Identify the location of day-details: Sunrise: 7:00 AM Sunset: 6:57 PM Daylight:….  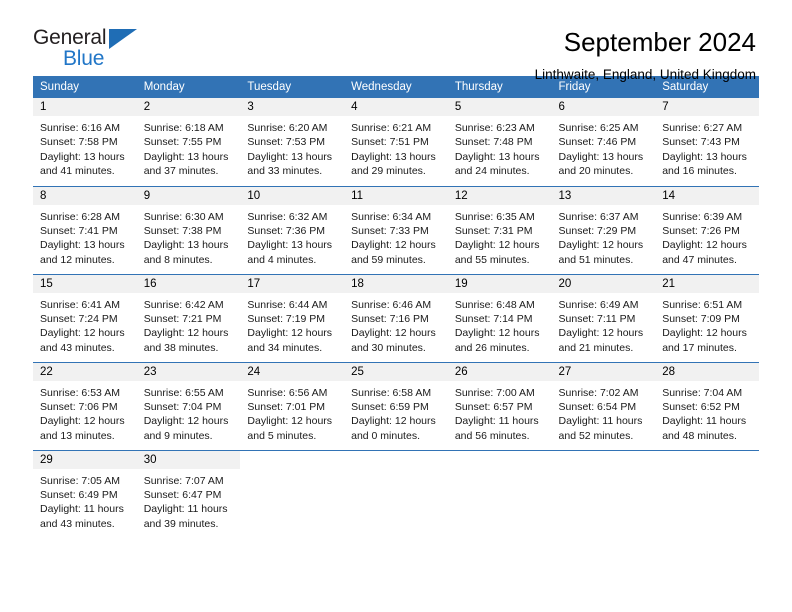
(500, 412).